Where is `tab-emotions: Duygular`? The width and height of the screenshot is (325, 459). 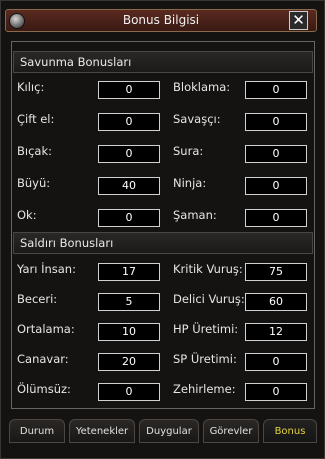
tab-emotions: Duygular is located at coordinates (169, 431).